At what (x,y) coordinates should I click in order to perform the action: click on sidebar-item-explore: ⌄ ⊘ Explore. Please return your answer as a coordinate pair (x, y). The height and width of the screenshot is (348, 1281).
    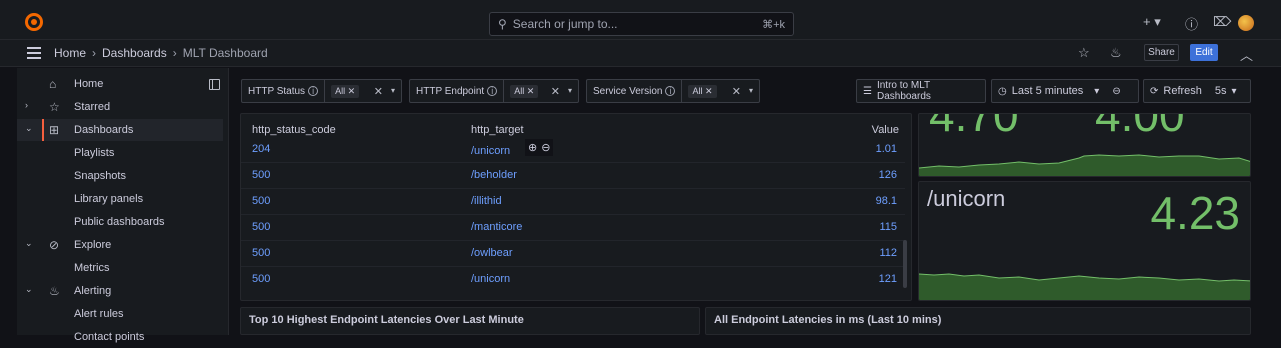
    Looking at the image, I should click on (120, 245).